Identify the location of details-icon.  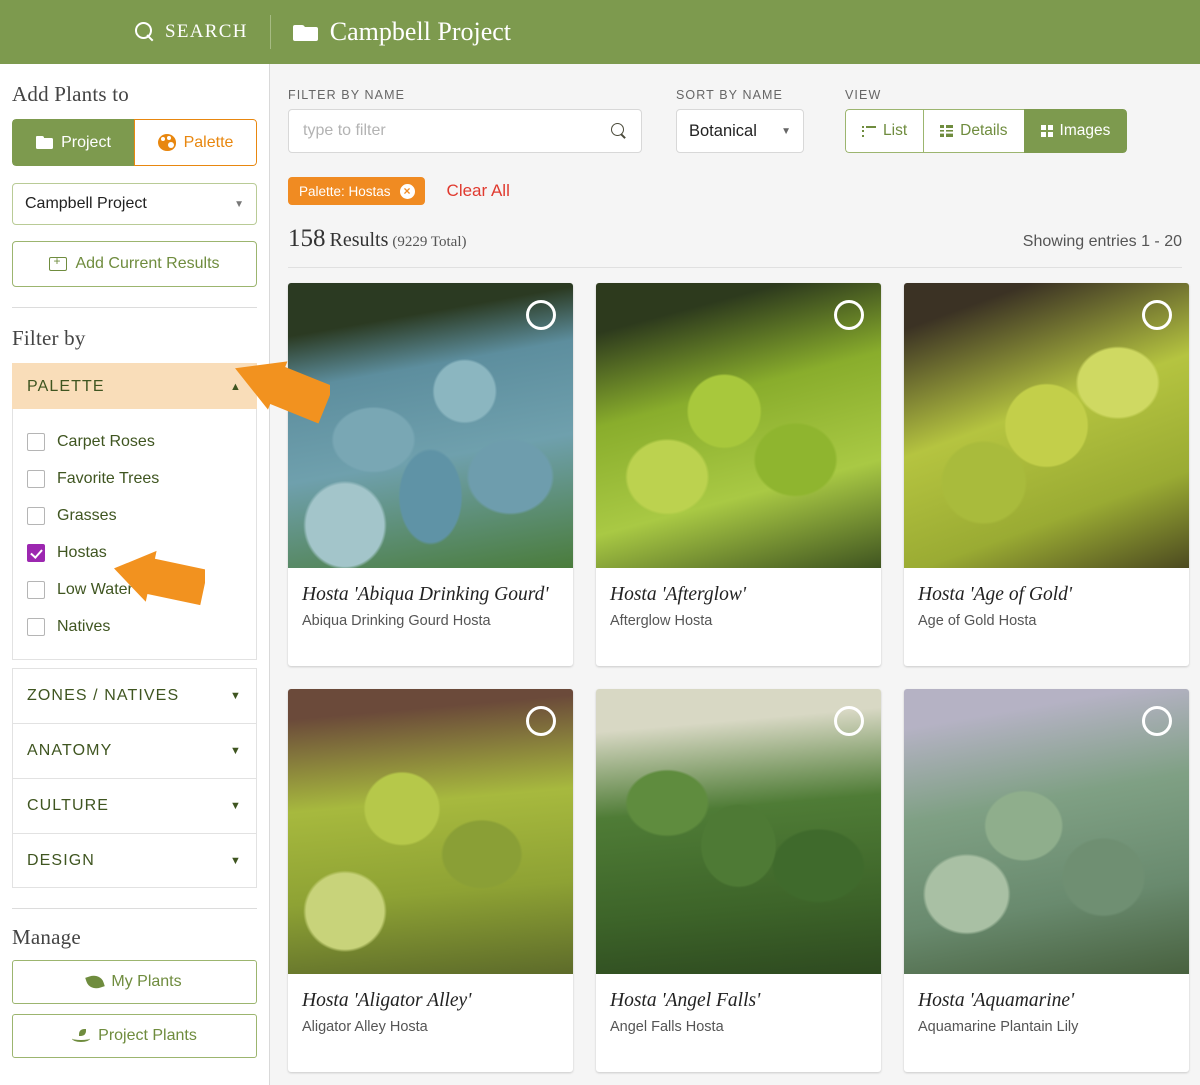
(947, 131).